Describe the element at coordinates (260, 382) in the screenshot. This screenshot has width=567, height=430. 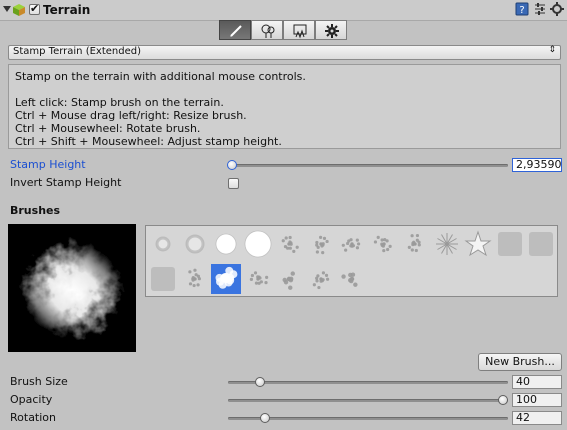
I see `brush-size-slider-thumb` at that location.